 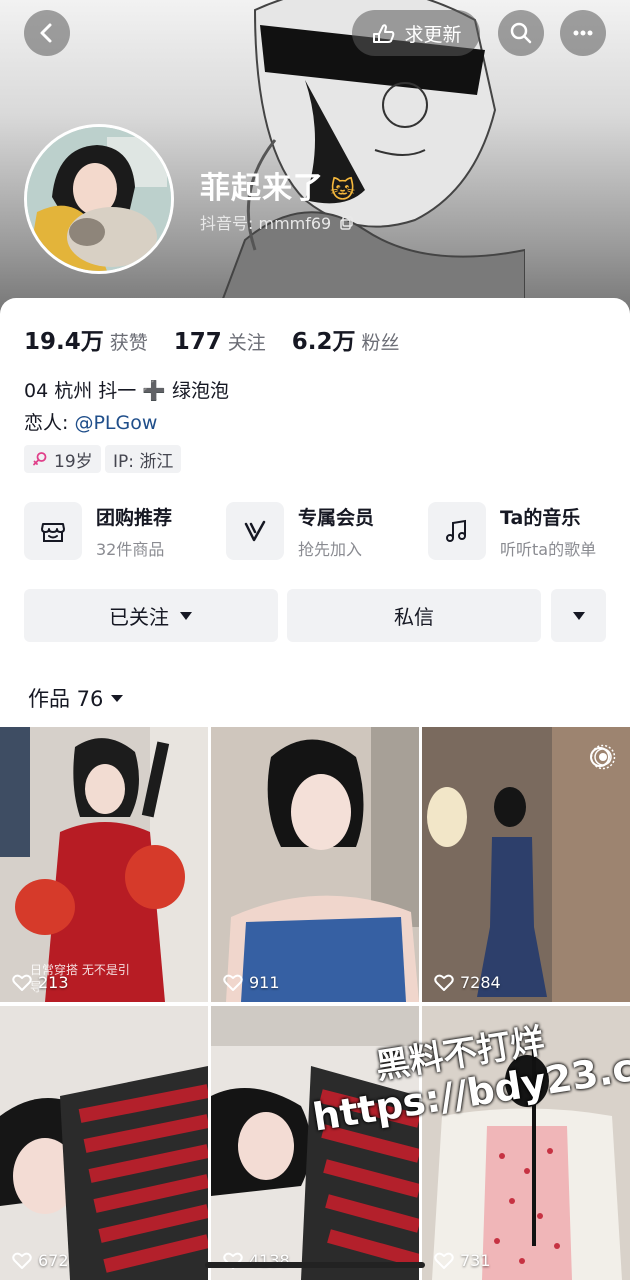 I want to click on home-indicator, so click(x=315, y=1265).